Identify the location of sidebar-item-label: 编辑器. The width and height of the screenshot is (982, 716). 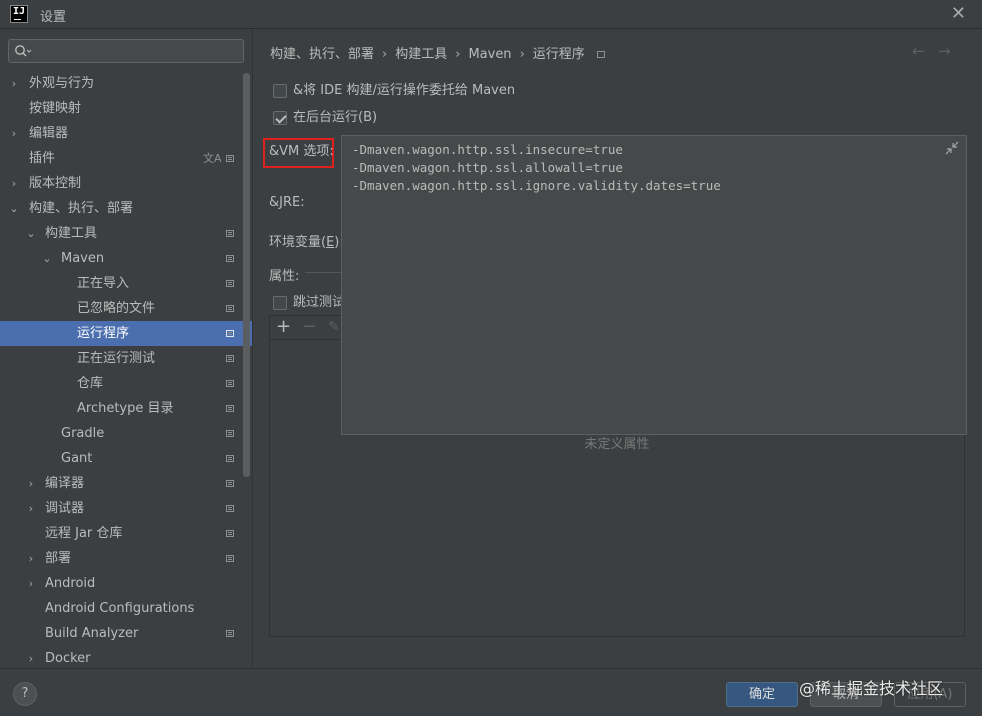
(49, 133).